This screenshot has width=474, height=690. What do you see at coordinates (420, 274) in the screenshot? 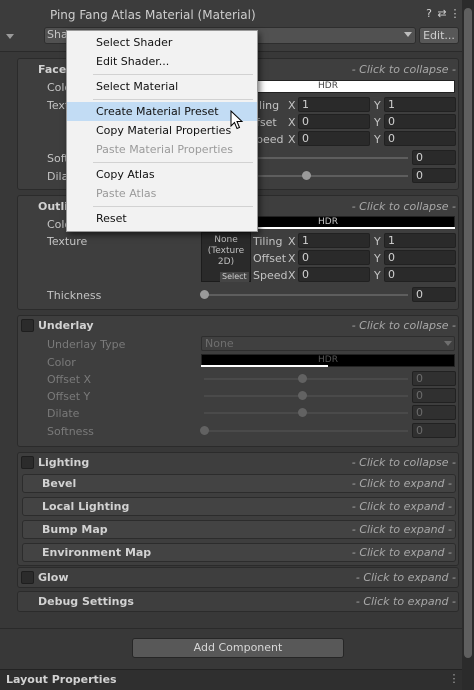
I see `outline-speed-y-field: 0` at bounding box center [420, 274].